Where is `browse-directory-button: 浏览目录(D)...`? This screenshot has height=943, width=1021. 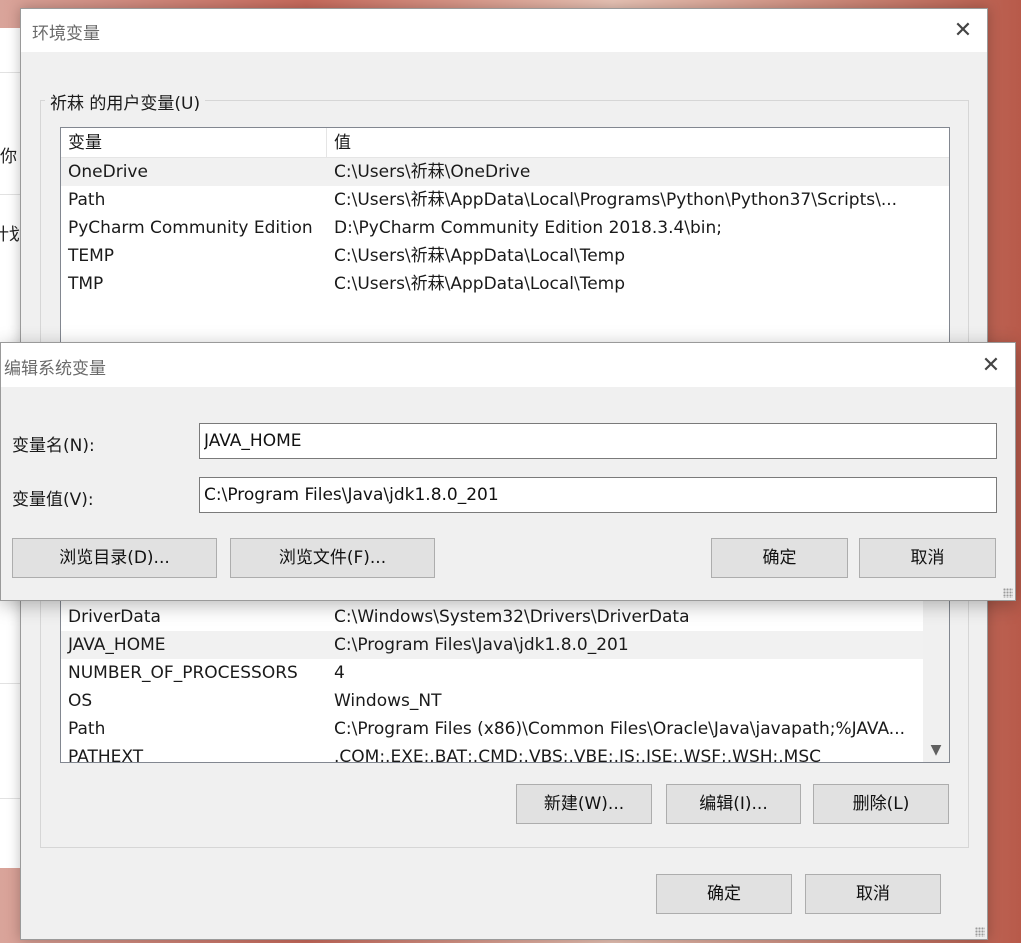 browse-directory-button: 浏览目录(D)... is located at coordinates (114, 558).